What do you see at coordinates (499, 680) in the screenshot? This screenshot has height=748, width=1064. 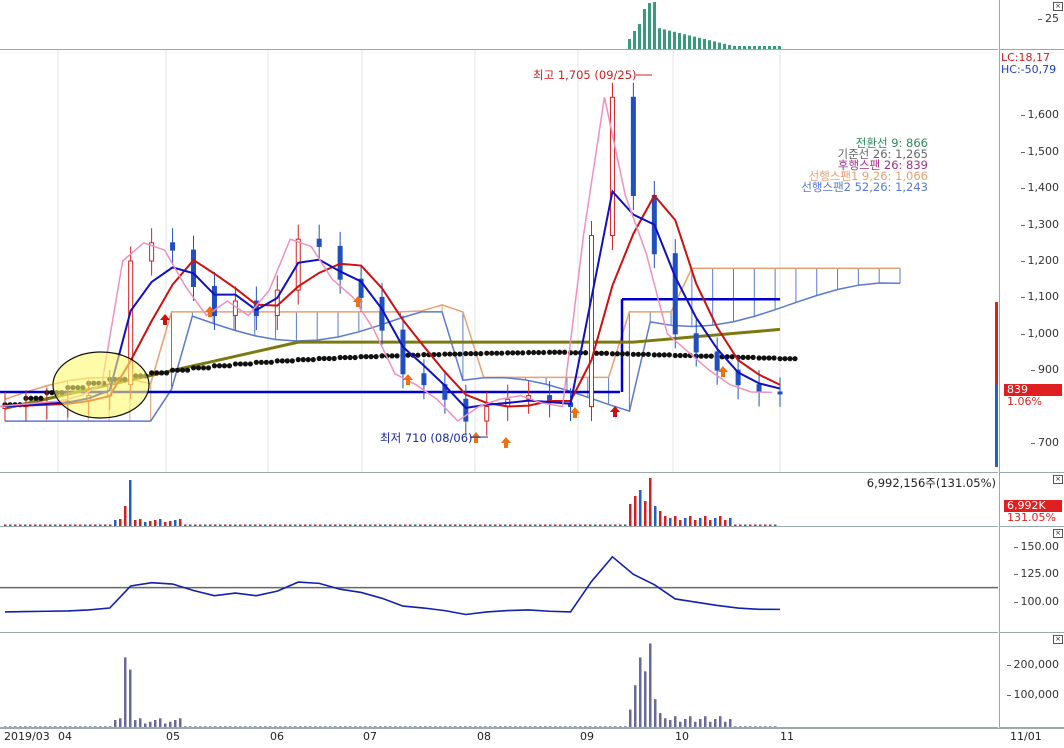 I see `indicator2-pane` at bounding box center [499, 680].